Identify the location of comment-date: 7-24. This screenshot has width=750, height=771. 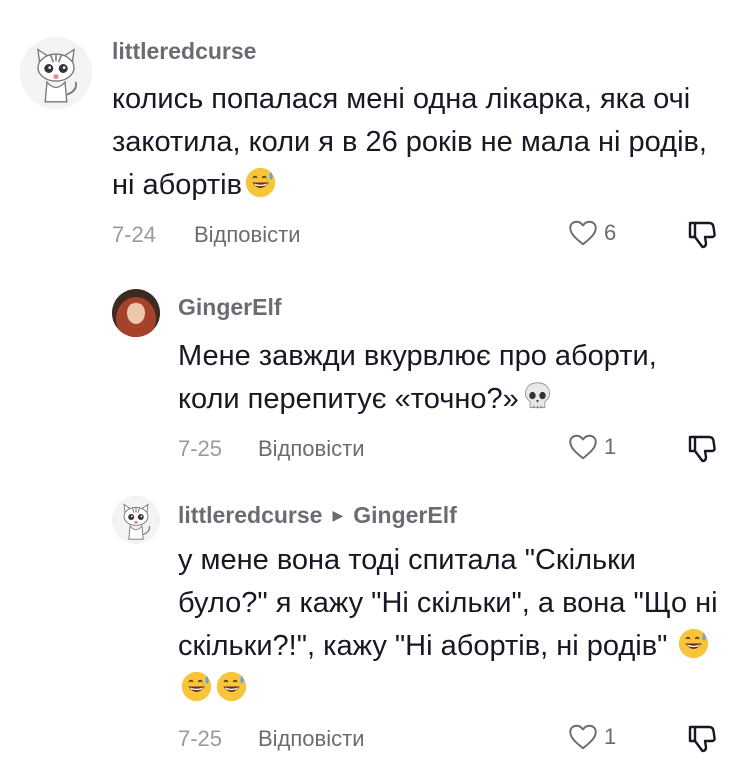
(134, 234).